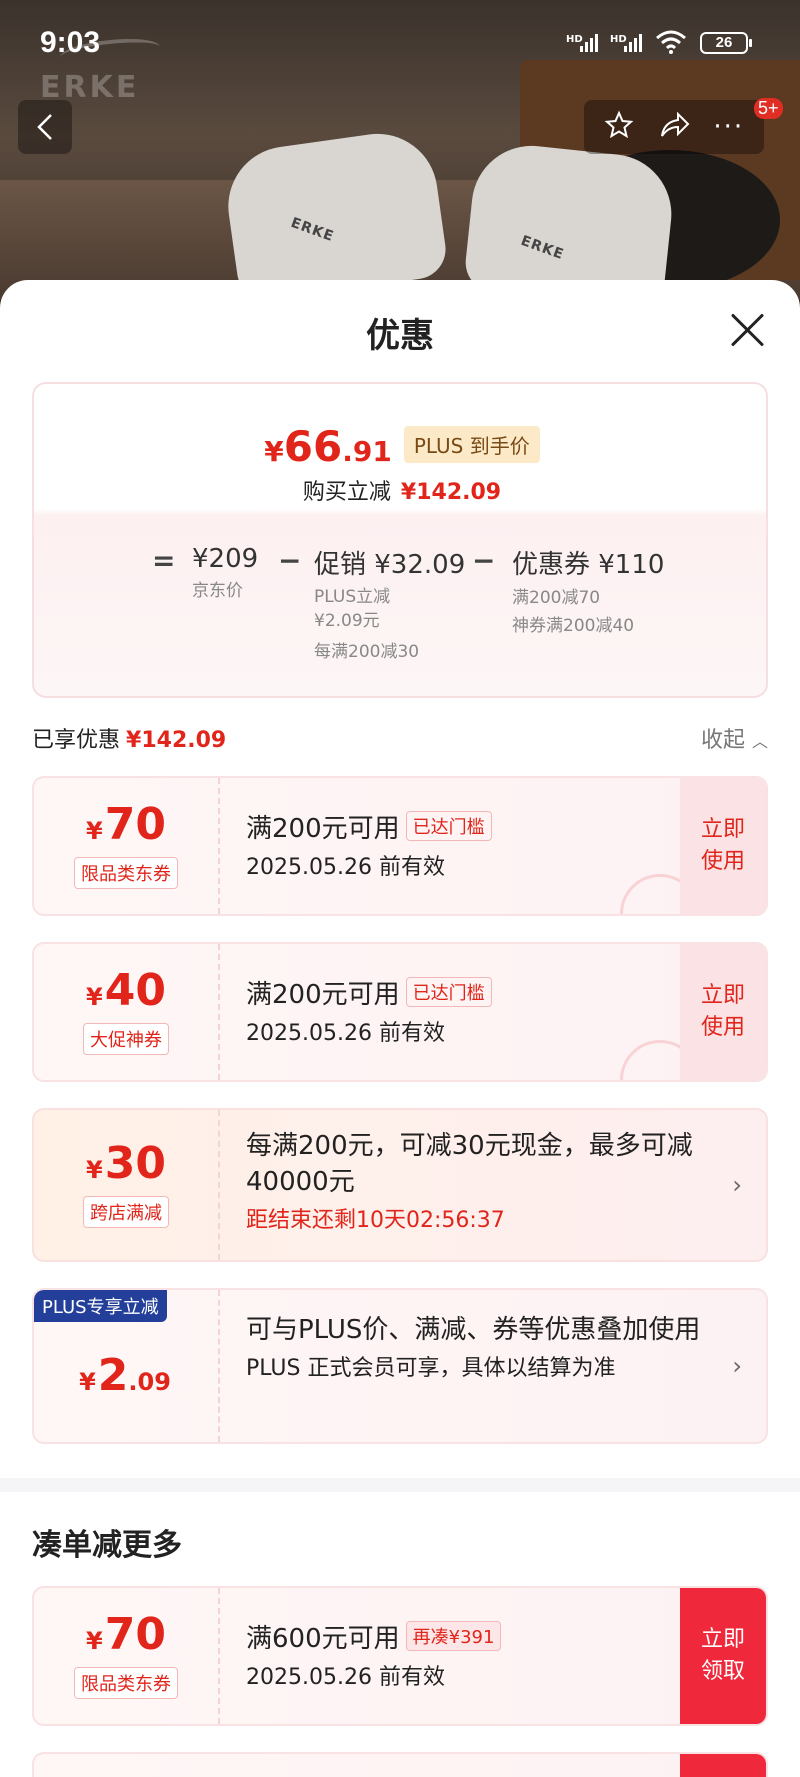  Describe the element at coordinates (164, 560) in the screenshot. I see `equals-sign: =` at that location.